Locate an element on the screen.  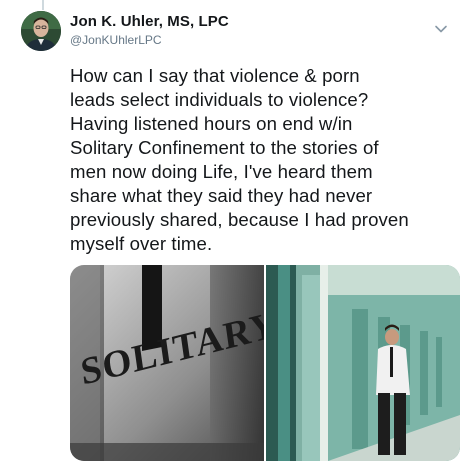
more-options-button is located at coordinates (441, 29).